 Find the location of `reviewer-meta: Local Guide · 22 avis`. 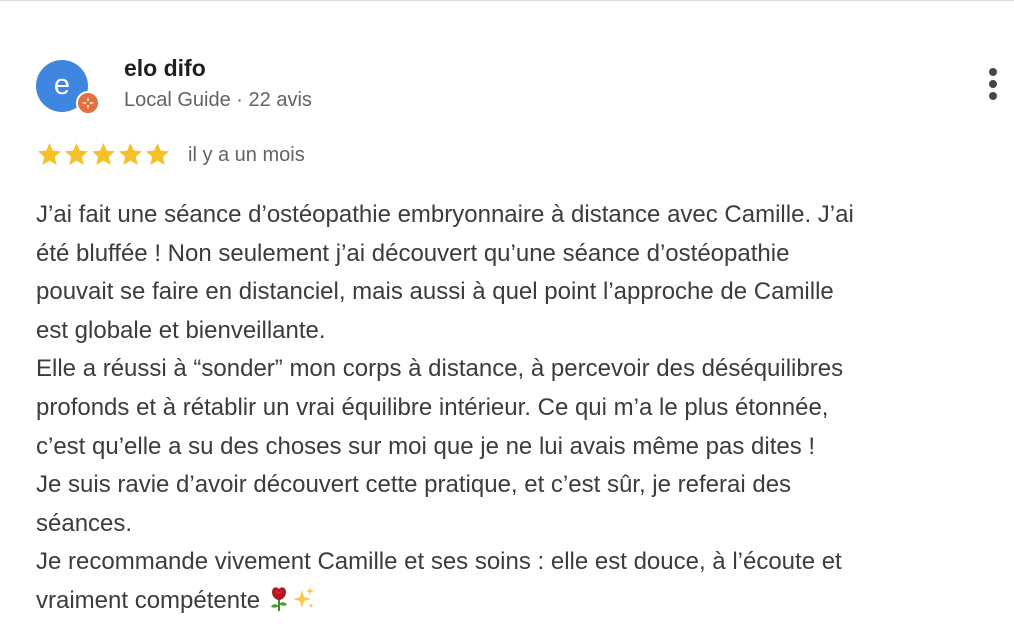

reviewer-meta: Local Guide · 22 avis is located at coordinates (218, 100).